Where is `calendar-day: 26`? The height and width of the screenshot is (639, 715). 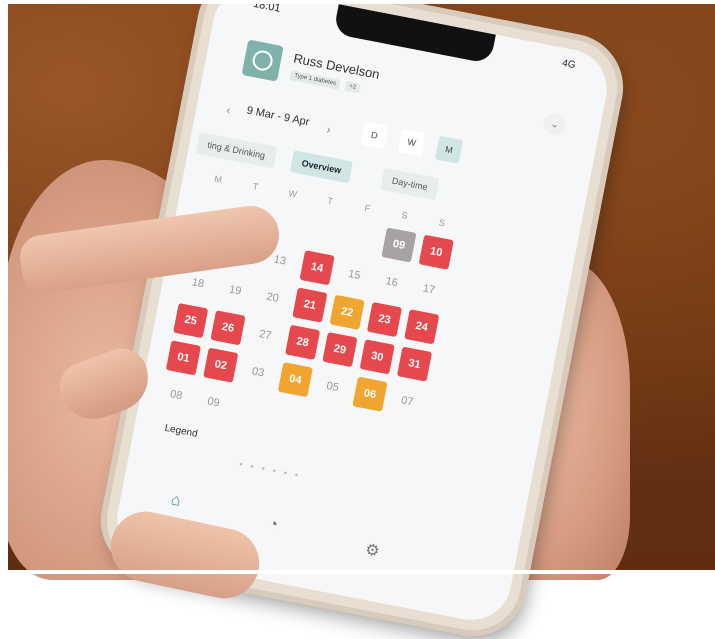
calendar-day: 26 is located at coordinates (228, 328).